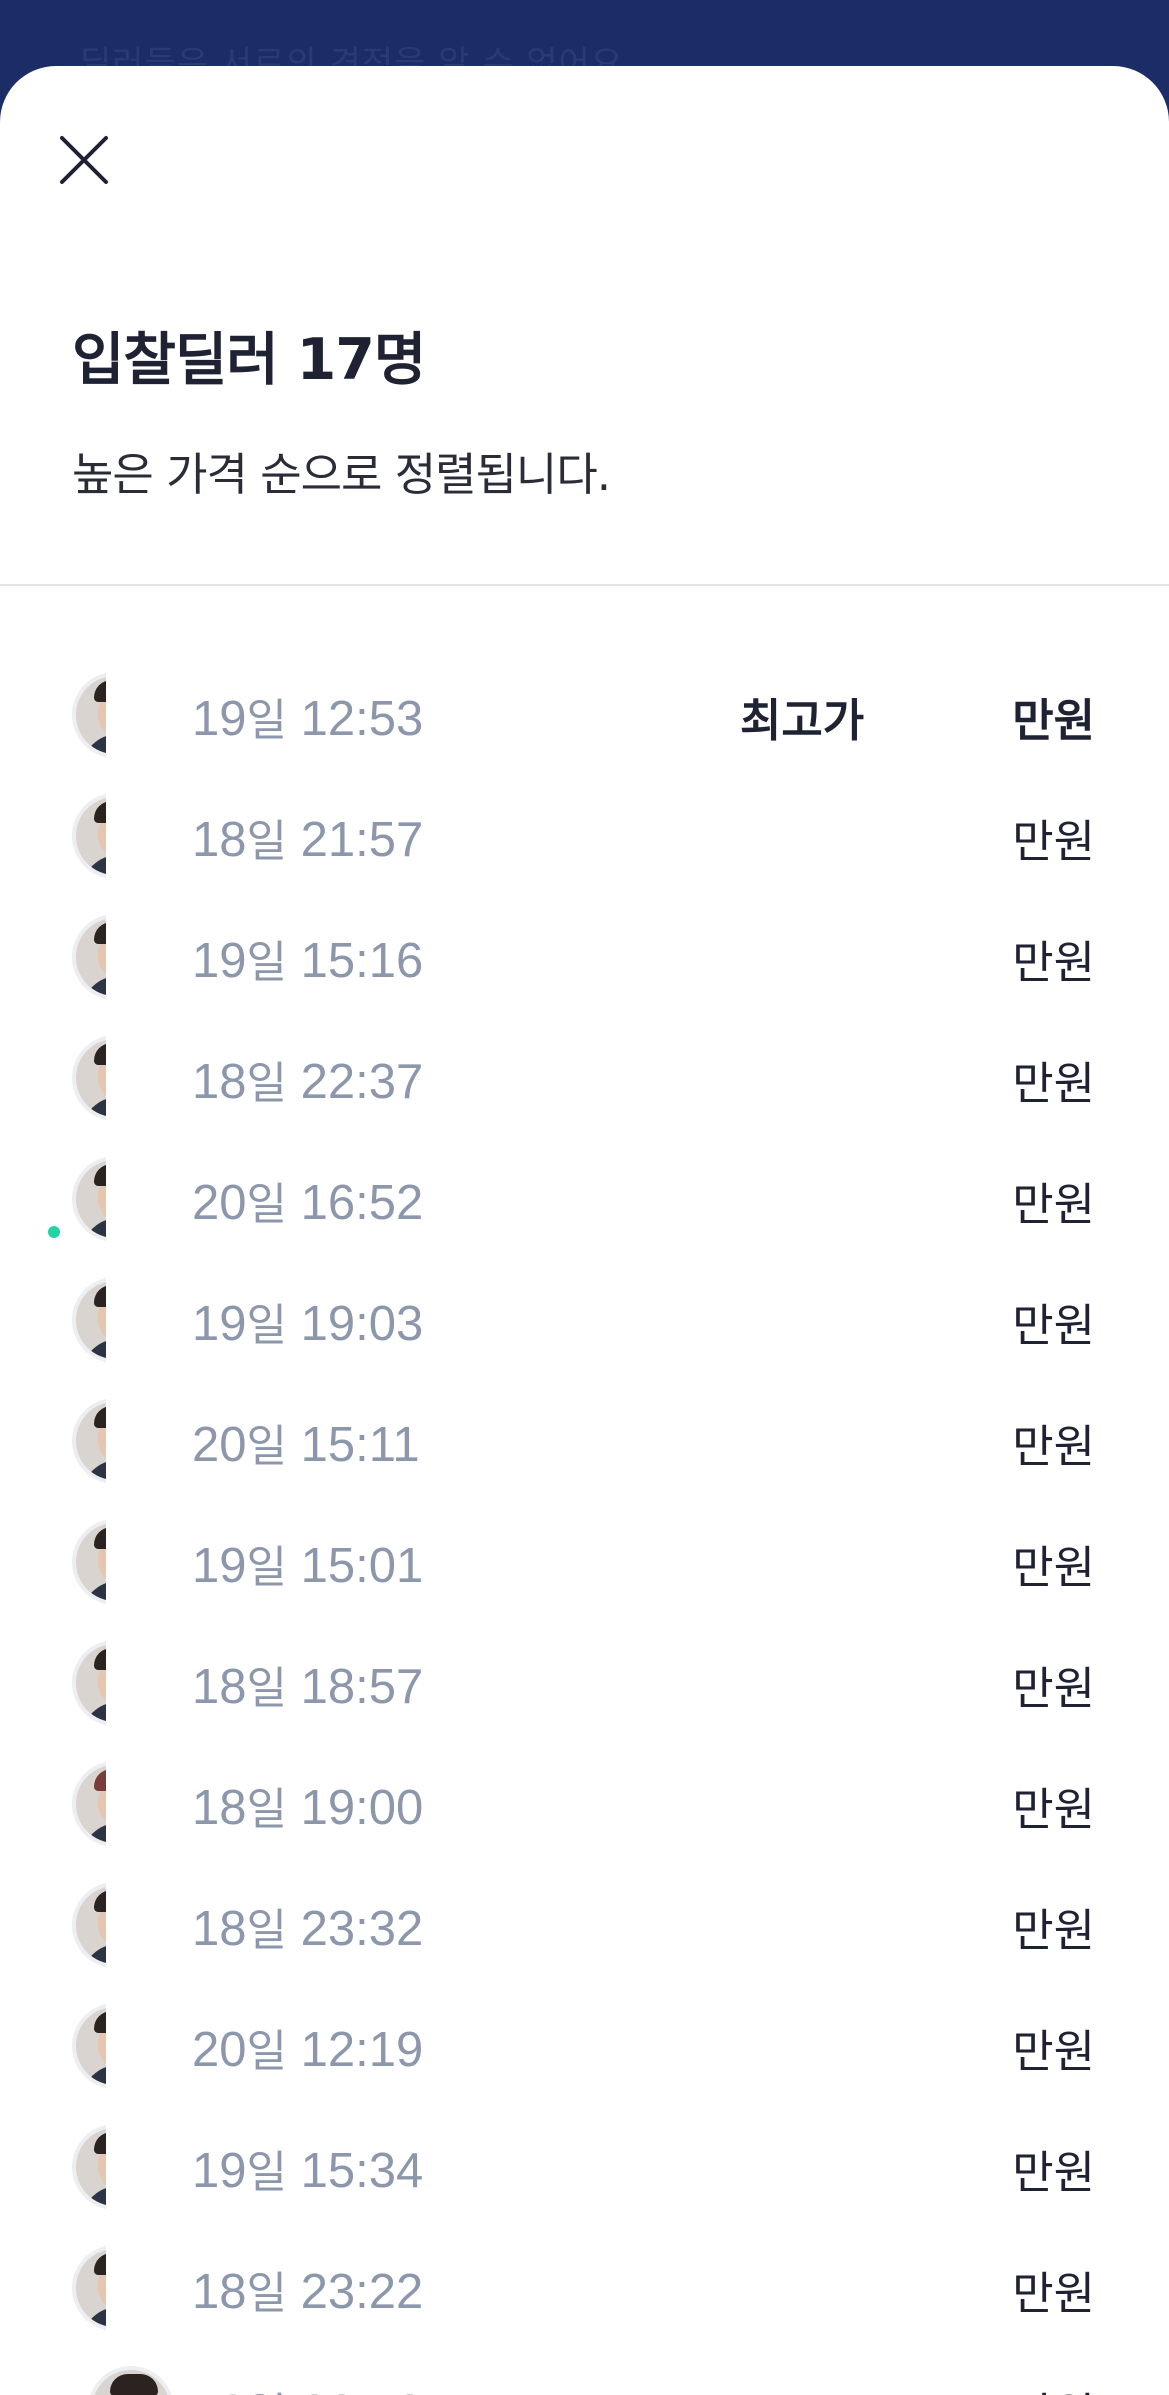  What do you see at coordinates (584, 2184) in the screenshot?
I see `bid-row: 19일 15:34 만원` at bounding box center [584, 2184].